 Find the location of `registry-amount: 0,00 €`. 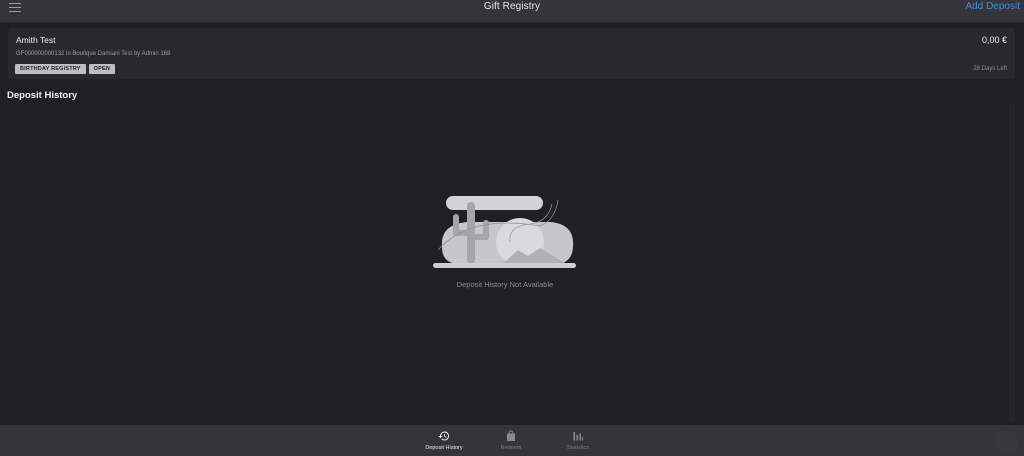

registry-amount: 0,00 € is located at coordinates (994, 40).